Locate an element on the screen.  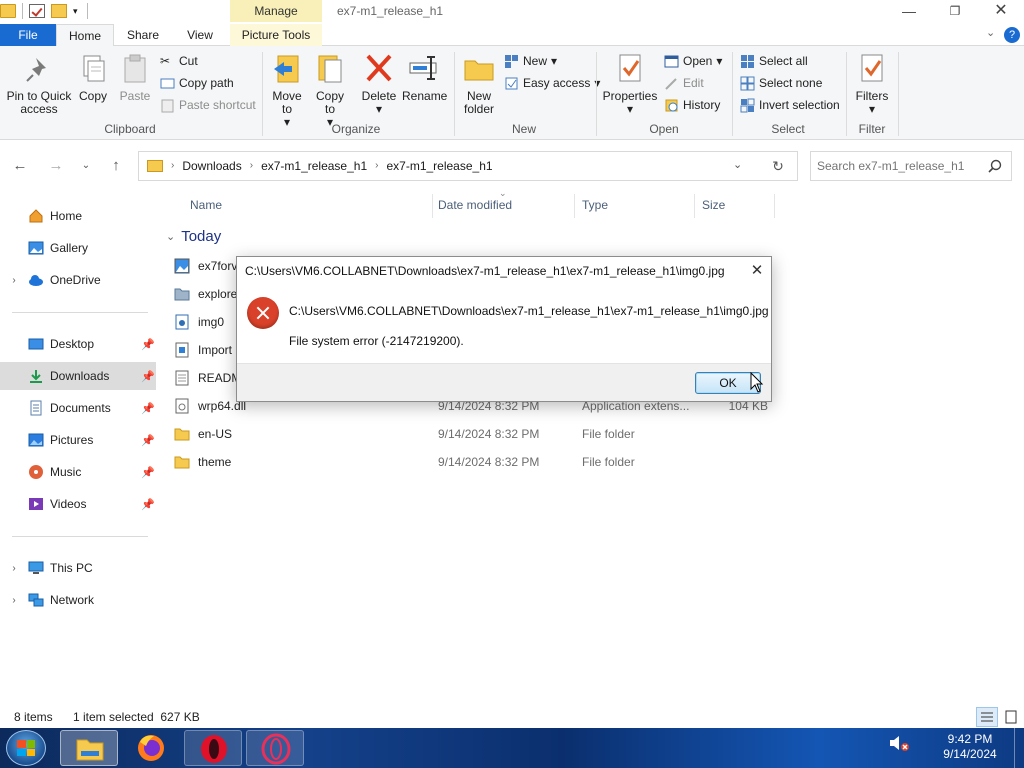
sidebar-item-onedrive: › OneDrive is located at coordinates (78, 280).